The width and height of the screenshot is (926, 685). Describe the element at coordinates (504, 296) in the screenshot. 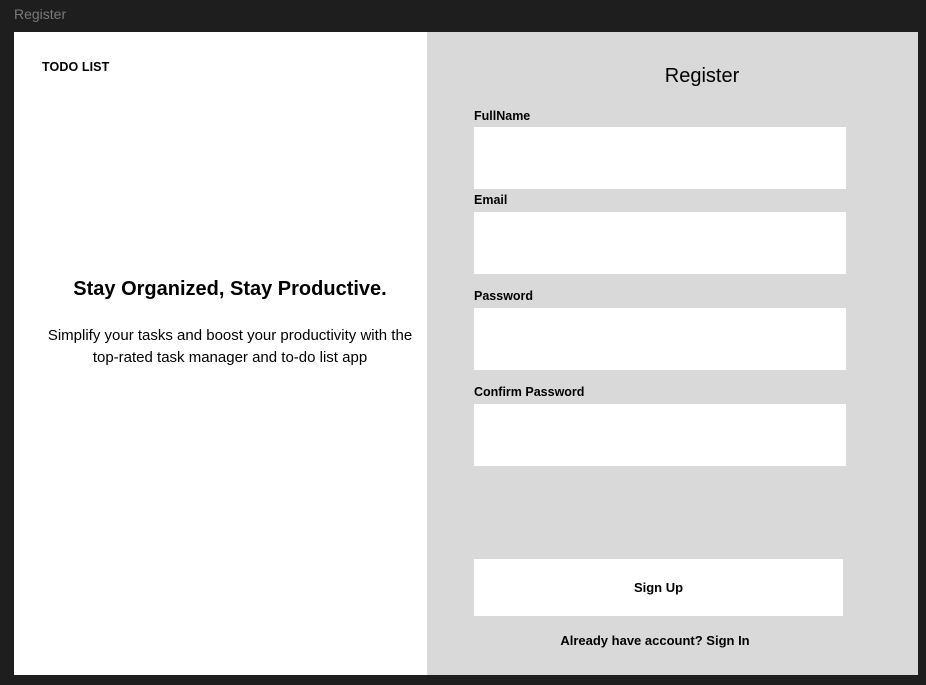

I see `password-label: Password` at that location.